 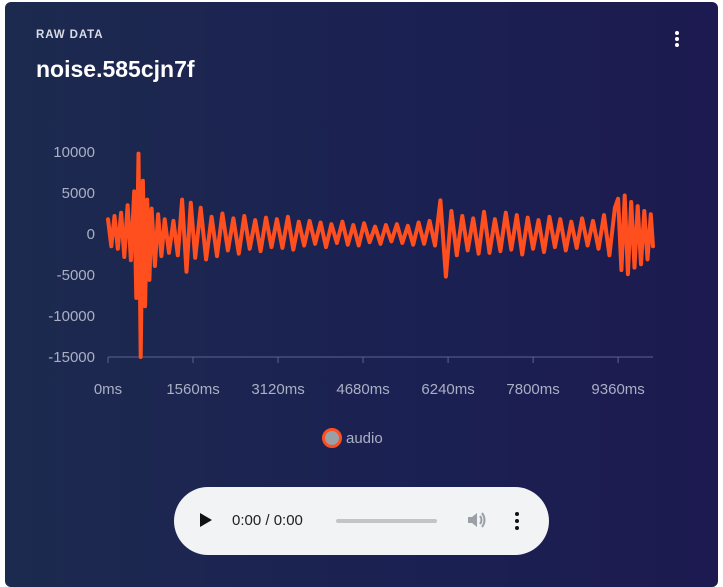 I want to click on x-tick-label: 3120ms, so click(x=277, y=389).